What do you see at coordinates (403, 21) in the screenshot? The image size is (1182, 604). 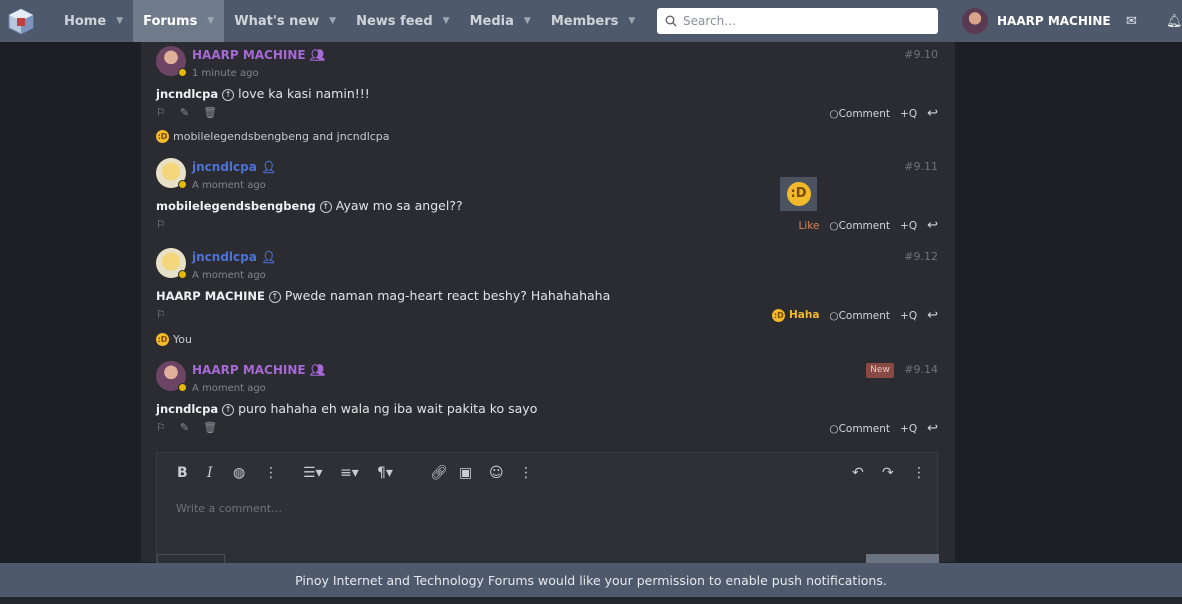 I see `nav-tab-news-feed: News feed ▼` at bounding box center [403, 21].